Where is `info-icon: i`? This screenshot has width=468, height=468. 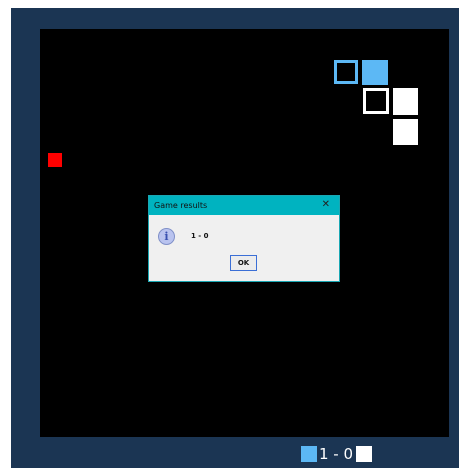
info-icon: i is located at coordinates (166, 236).